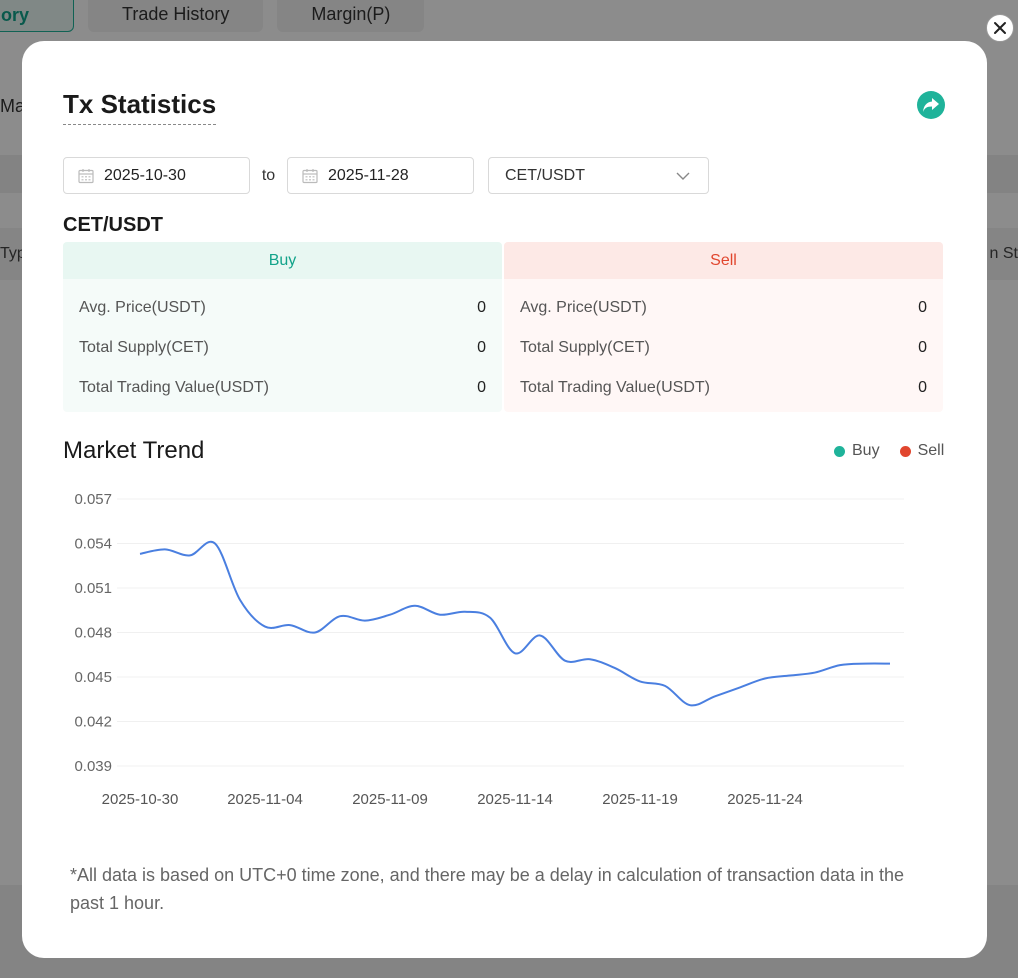  I want to click on y-tick-label: 0.057, so click(93, 499).